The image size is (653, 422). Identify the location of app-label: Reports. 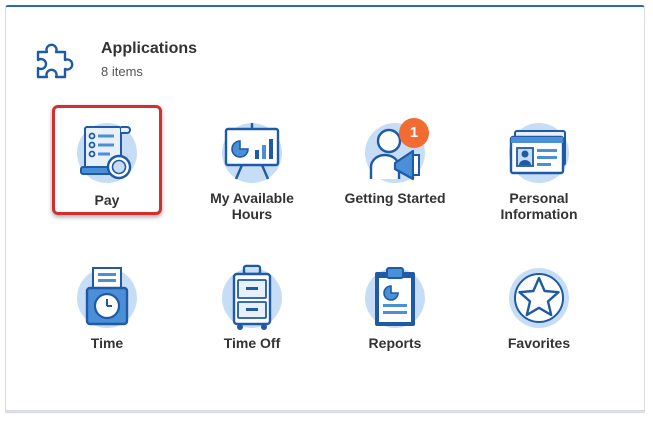
(395, 343).